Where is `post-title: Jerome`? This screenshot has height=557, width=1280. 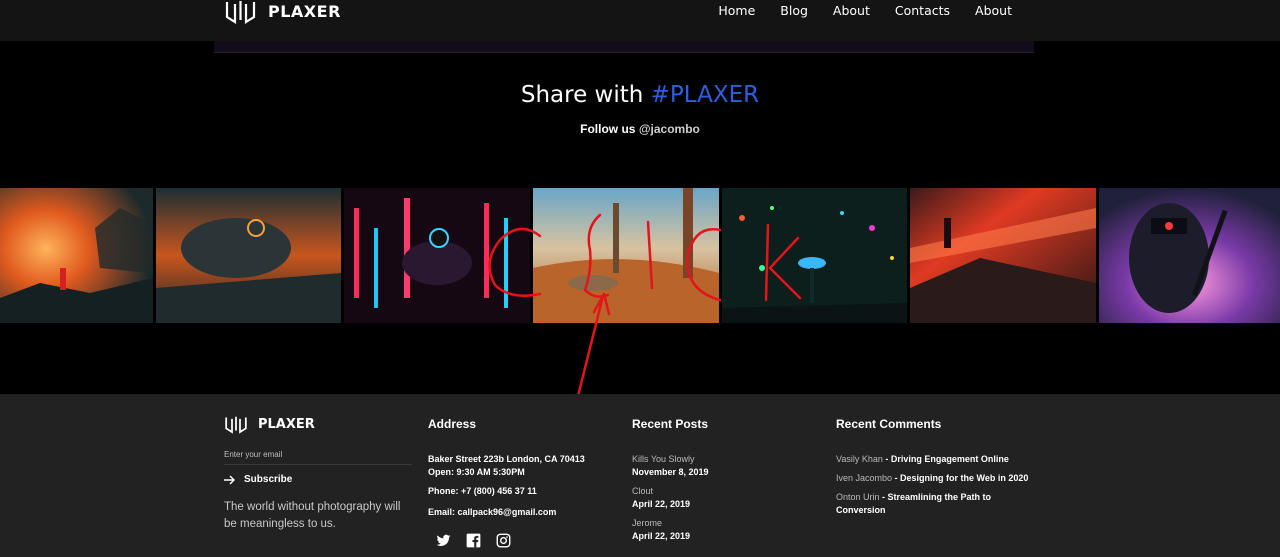
post-title: Jerome is located at coordinates (670, 523).